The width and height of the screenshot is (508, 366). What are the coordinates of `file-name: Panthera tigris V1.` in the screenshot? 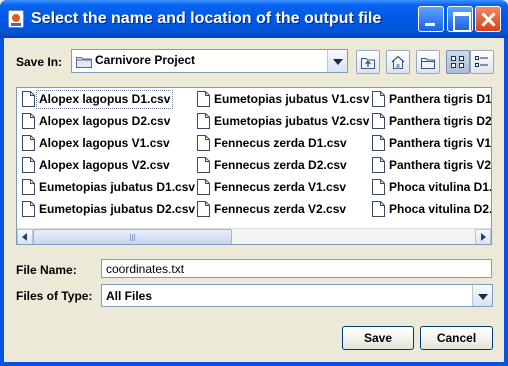 It's located at (440, 143).